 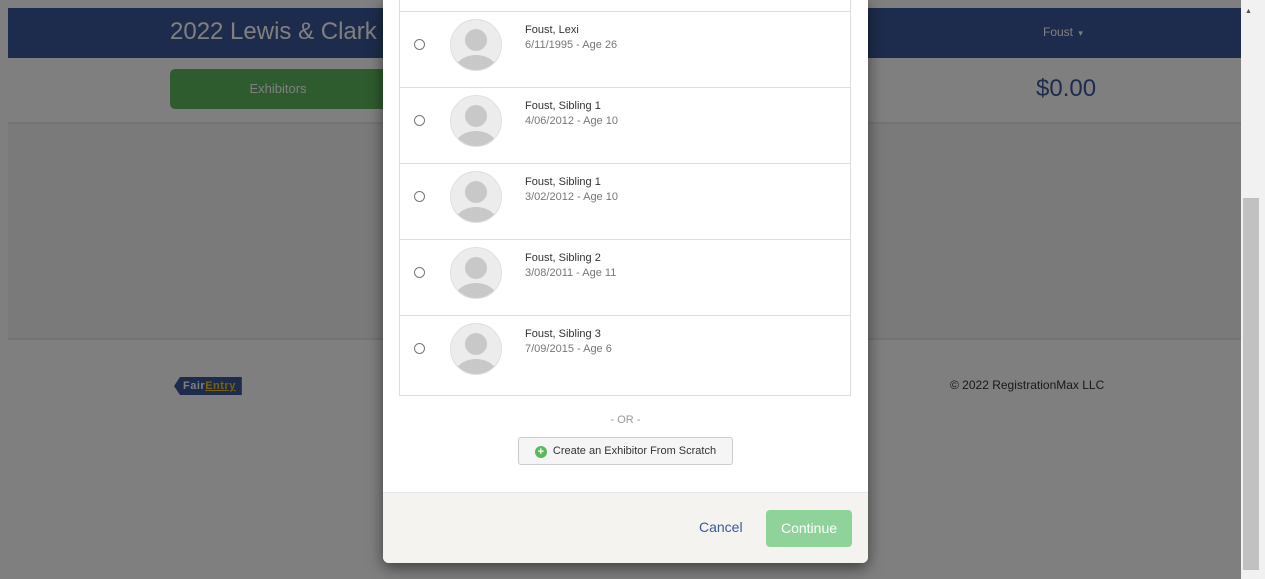 I want to click on plus-circle-icon: +, so click(x=540, y=452).